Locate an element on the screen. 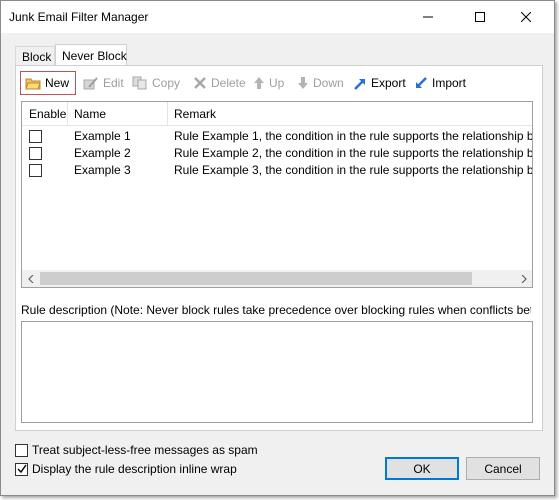 This screenshot has width=559, height=500. minimize-icon is located at coordinates (428, 17).